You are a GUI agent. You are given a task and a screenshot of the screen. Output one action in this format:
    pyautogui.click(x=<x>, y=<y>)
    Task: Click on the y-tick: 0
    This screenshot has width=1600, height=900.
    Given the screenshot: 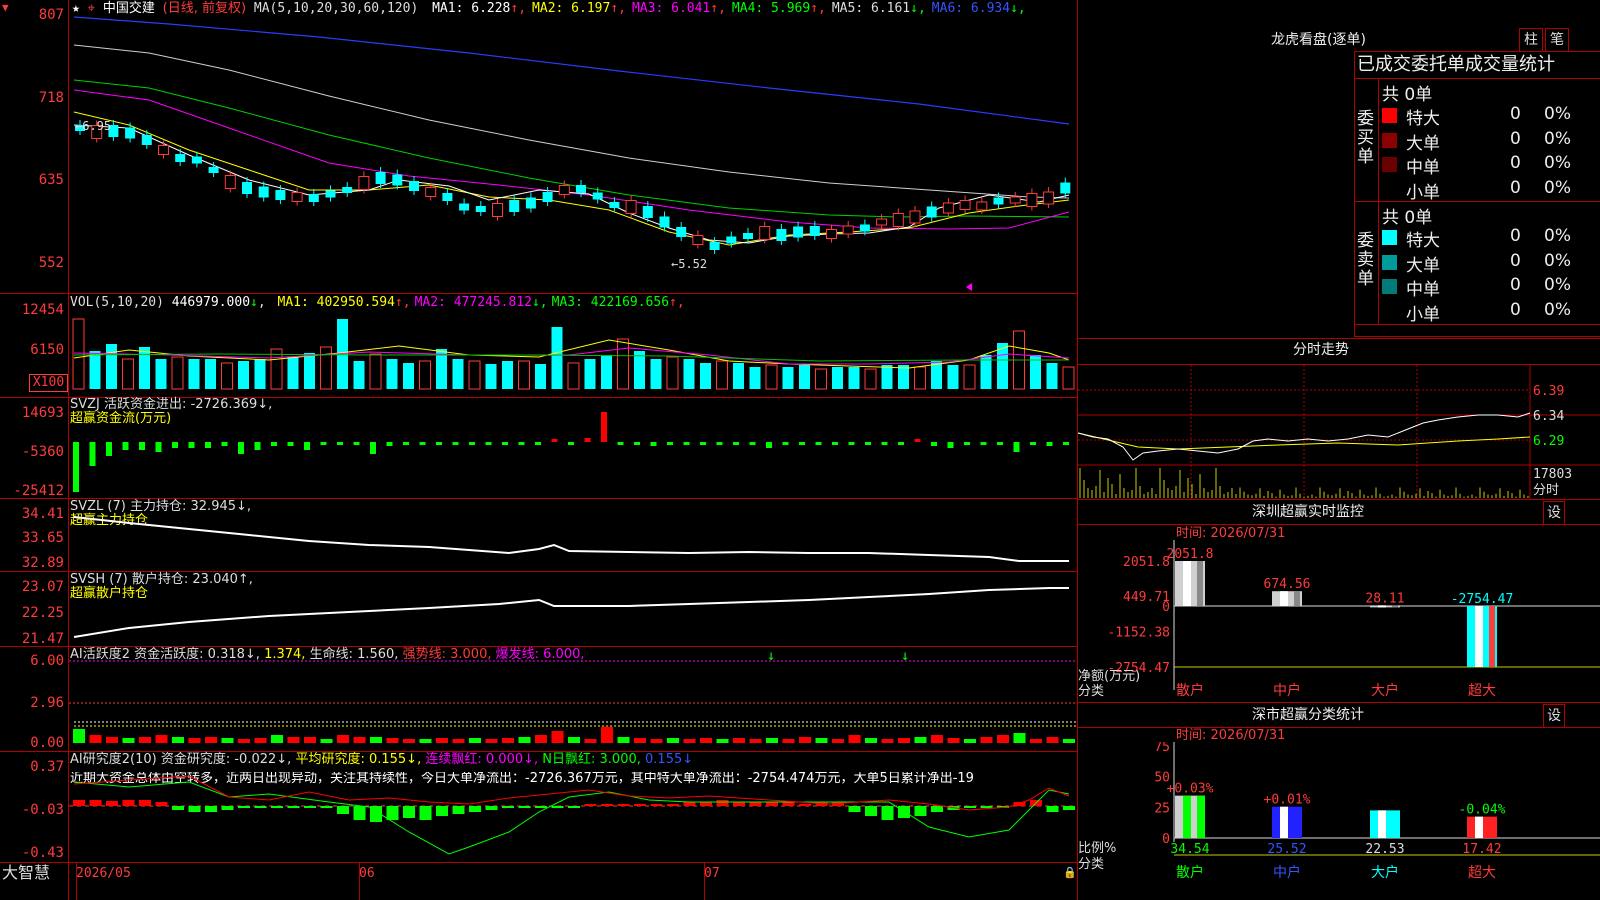 What is the action you would take?
    pyautogui.click(x=1166, y=839)
    